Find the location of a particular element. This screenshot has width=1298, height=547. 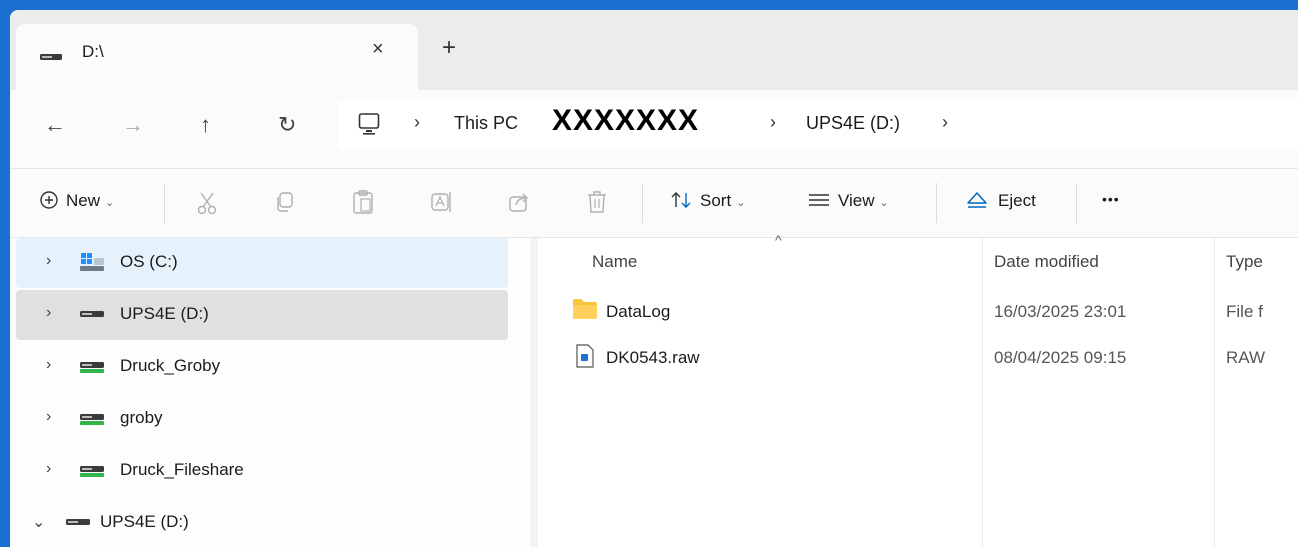

forward-arrow-icon: → is located at coordinates (133, 125).